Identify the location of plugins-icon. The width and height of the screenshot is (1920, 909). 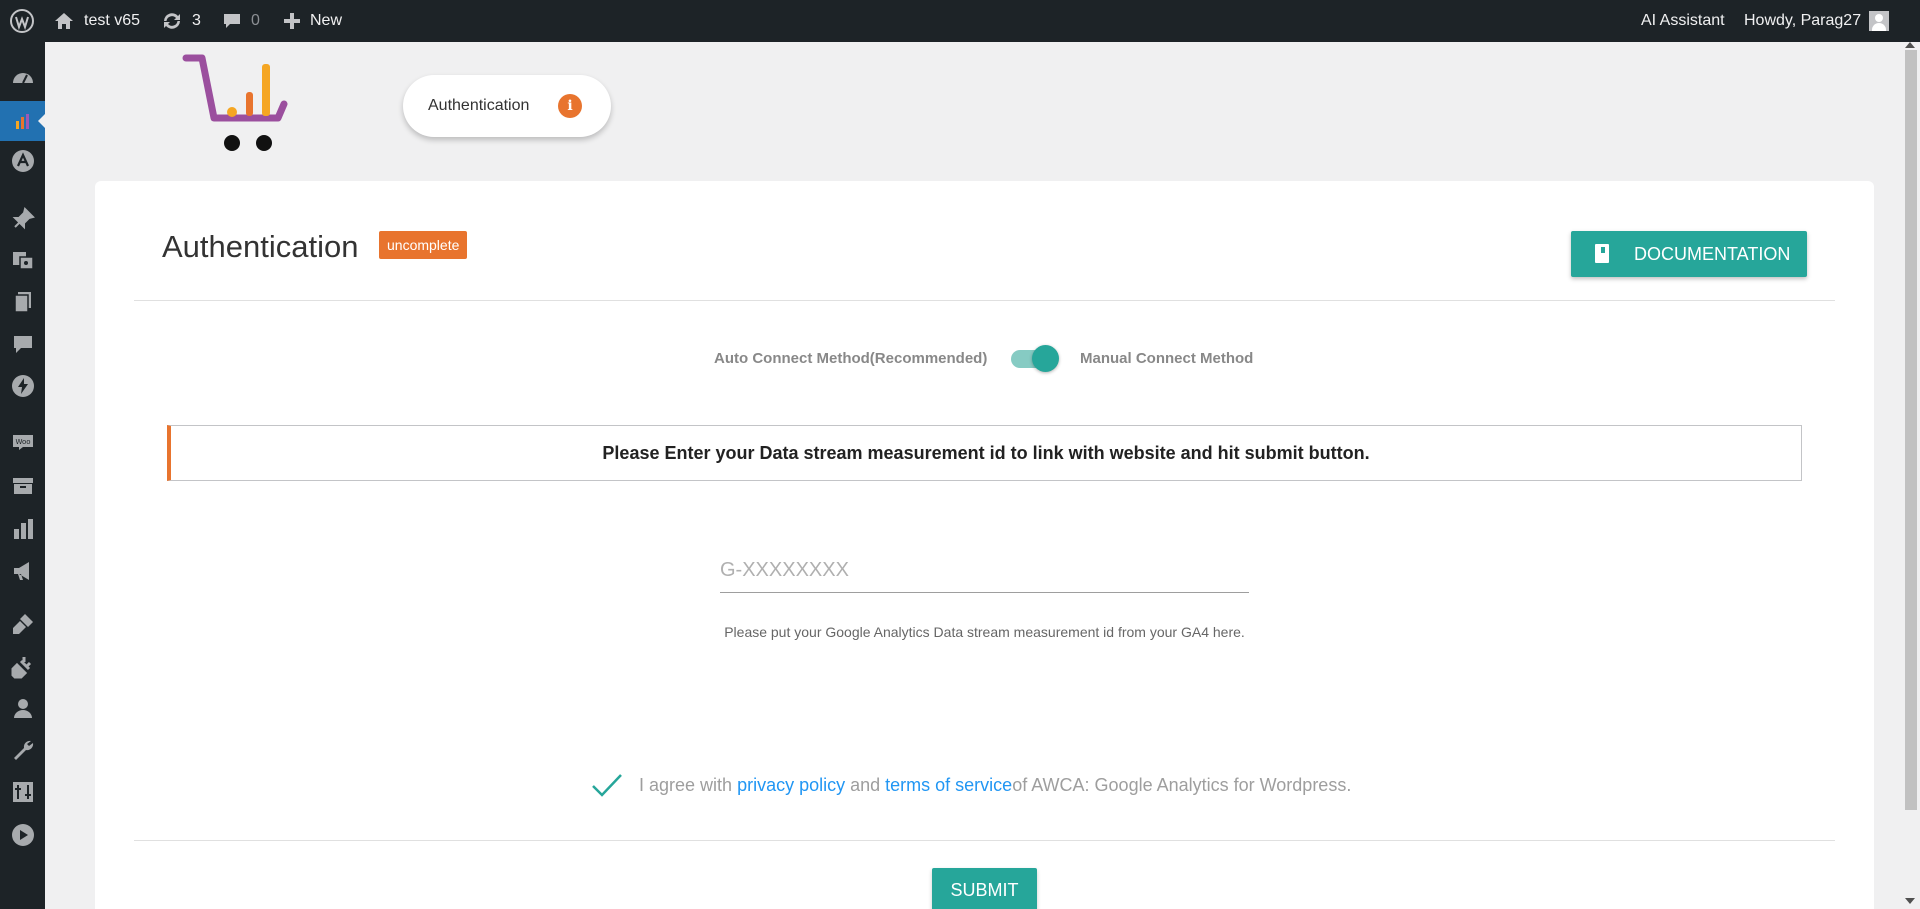
(22, 667).